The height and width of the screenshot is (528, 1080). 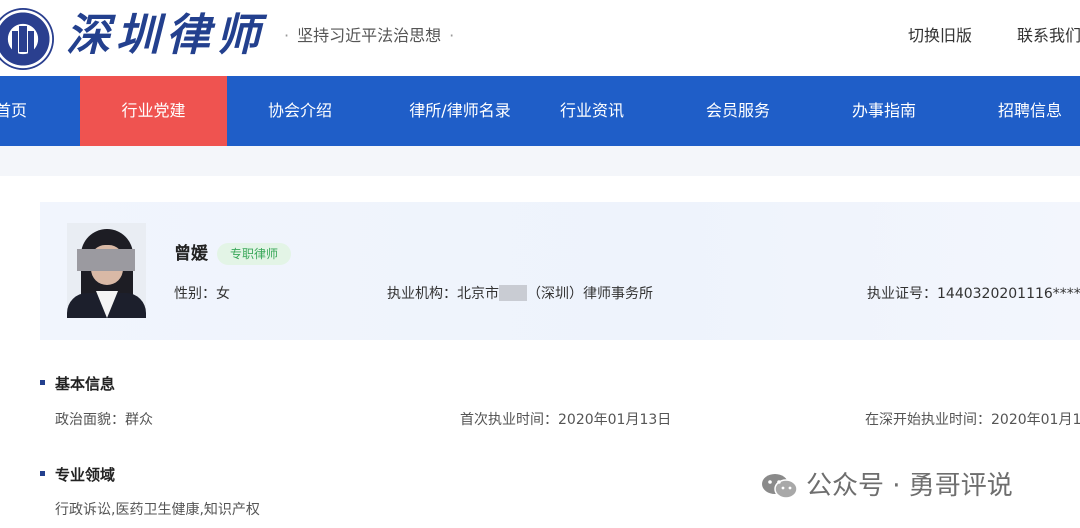 What do you see at coordinates (157, 510) in the screenshot?
I see `expertise-areas: 行政诉讼,医药卫生健康,知识产权` at bounding box center [157, 510].